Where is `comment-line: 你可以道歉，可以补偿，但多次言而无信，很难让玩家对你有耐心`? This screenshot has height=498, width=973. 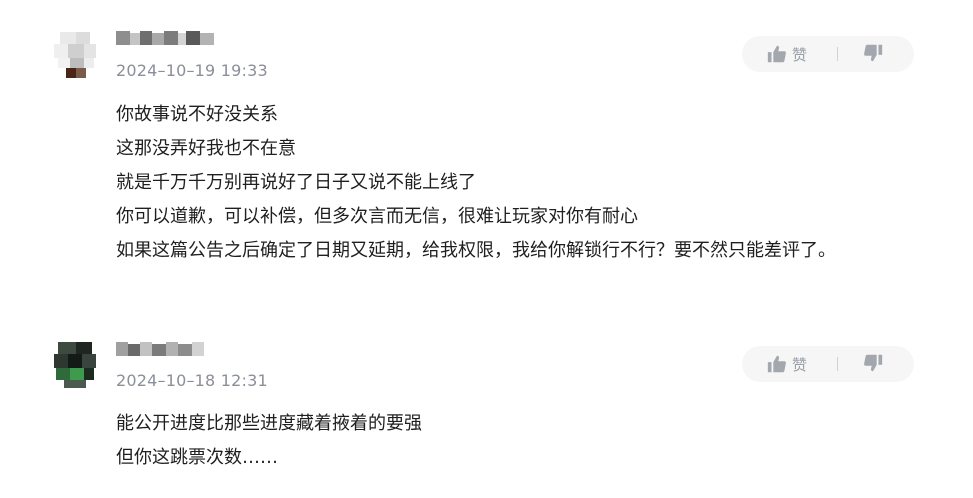 comment-line: 你可以道歉，可以补偿，但多次言而无信，很难让玩家对你有耐心 is located at coordinates (377, 216).